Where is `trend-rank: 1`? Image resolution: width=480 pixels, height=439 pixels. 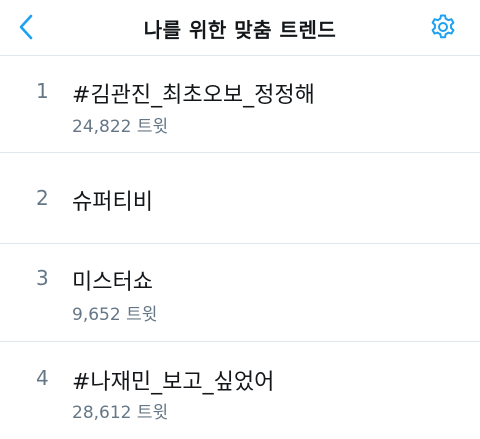 trend-rank: 1 is located at coordinates (42, 91).